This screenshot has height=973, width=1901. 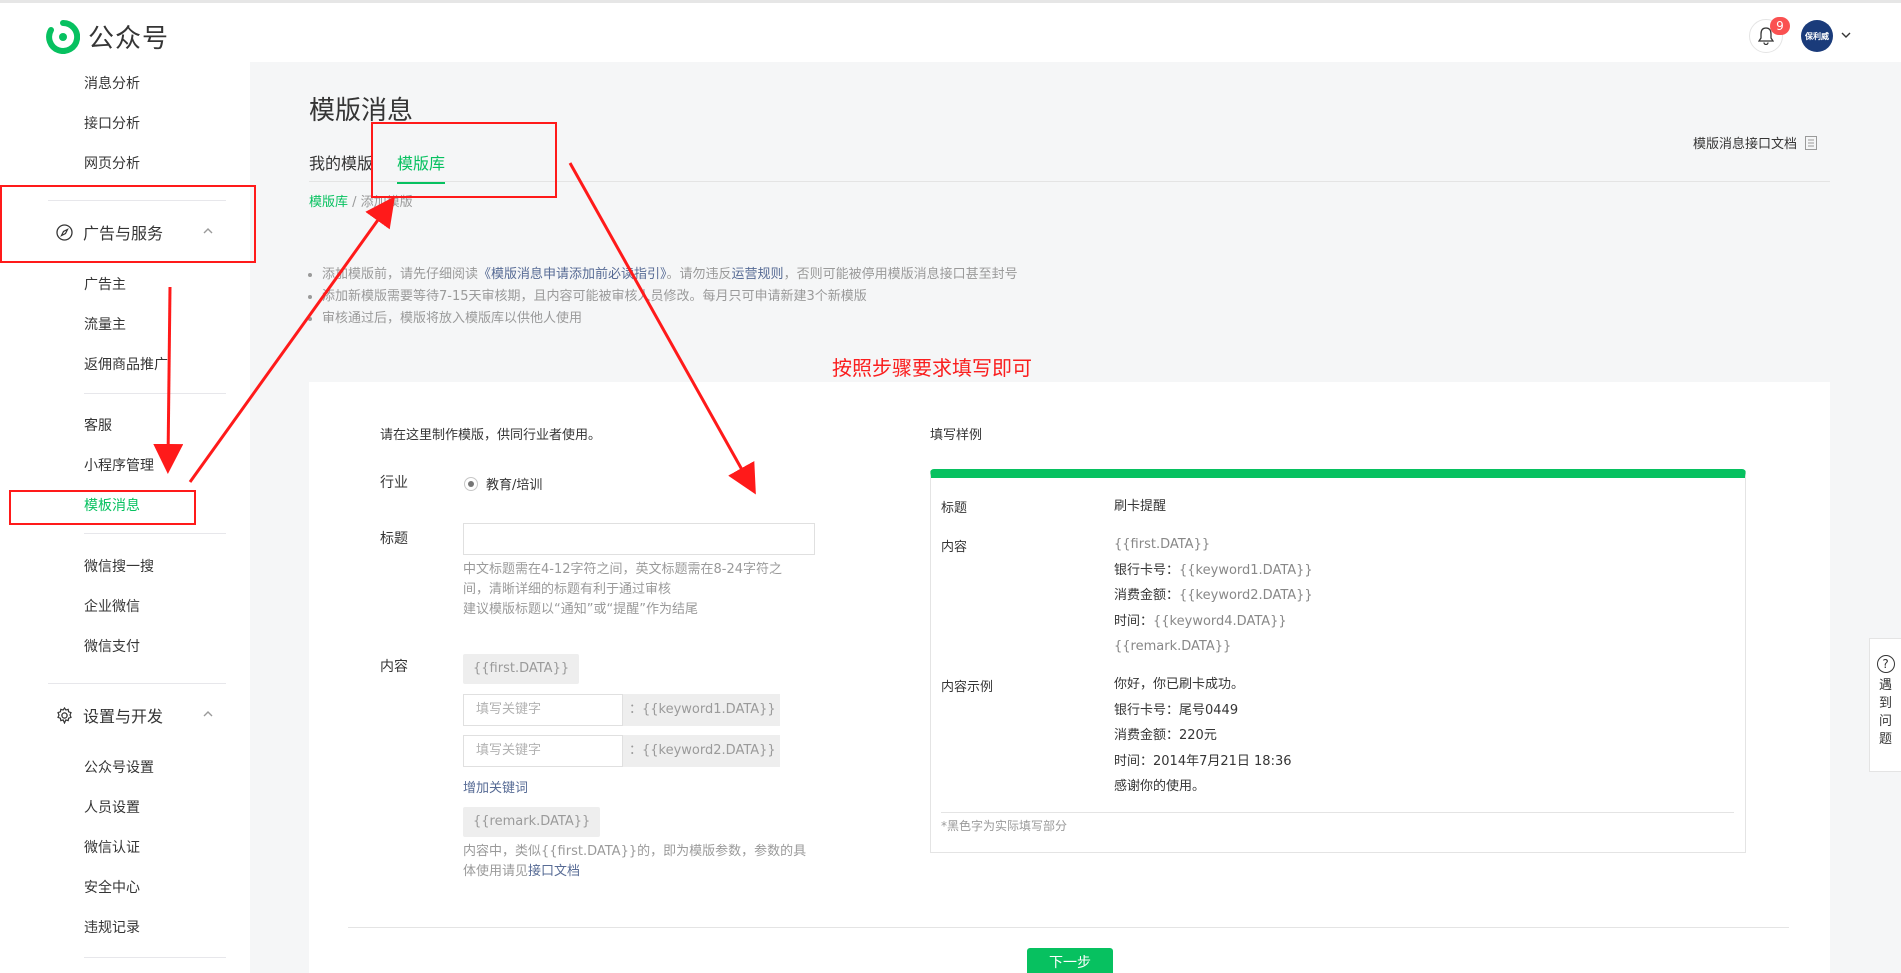 I want to click on annotation-arrows, so click(x=454, y=328).